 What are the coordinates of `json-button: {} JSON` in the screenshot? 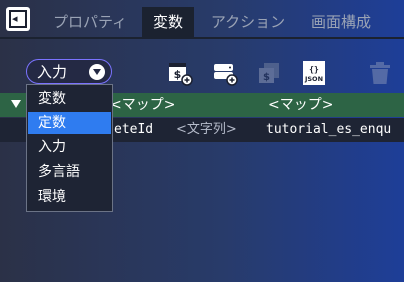 It's located at (313, 72).